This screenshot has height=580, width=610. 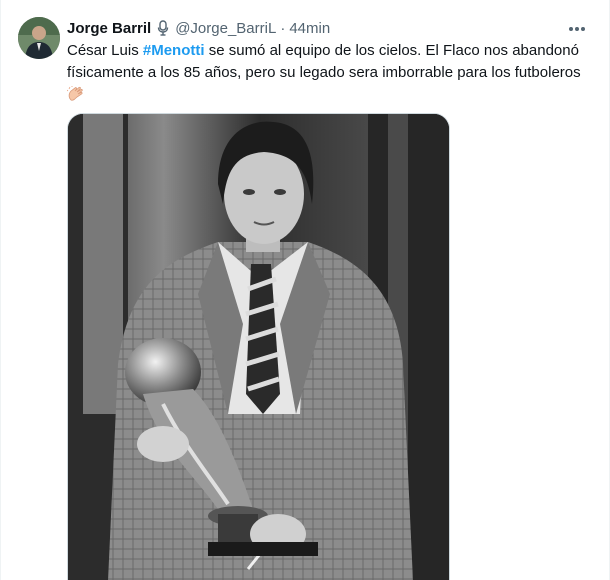 I want to click on timestamp: 44min, so click(x=309, y=28).